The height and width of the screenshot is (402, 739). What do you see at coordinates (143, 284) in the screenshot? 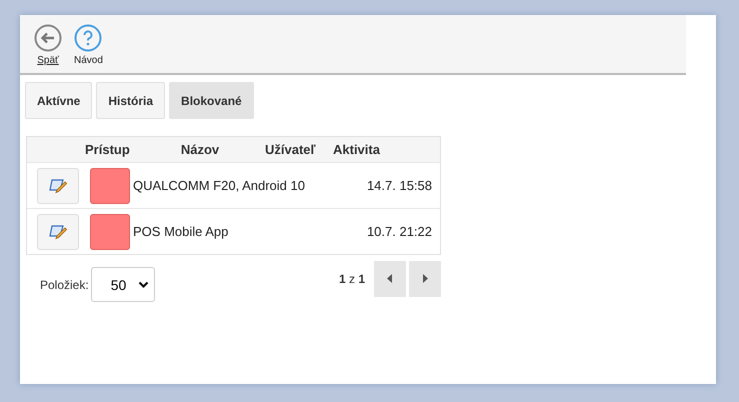
I see `chevron-icon` at bounding box center [143, 284].